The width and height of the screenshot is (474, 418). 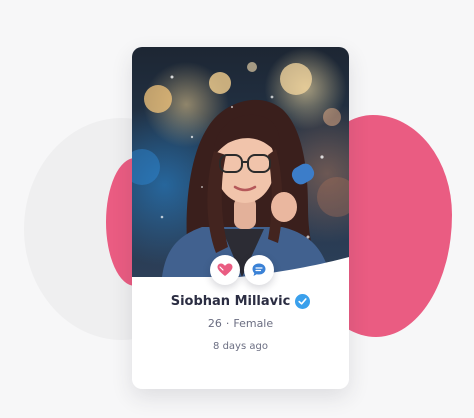 I want to click on heart-icon, so click(x=225, y=269).